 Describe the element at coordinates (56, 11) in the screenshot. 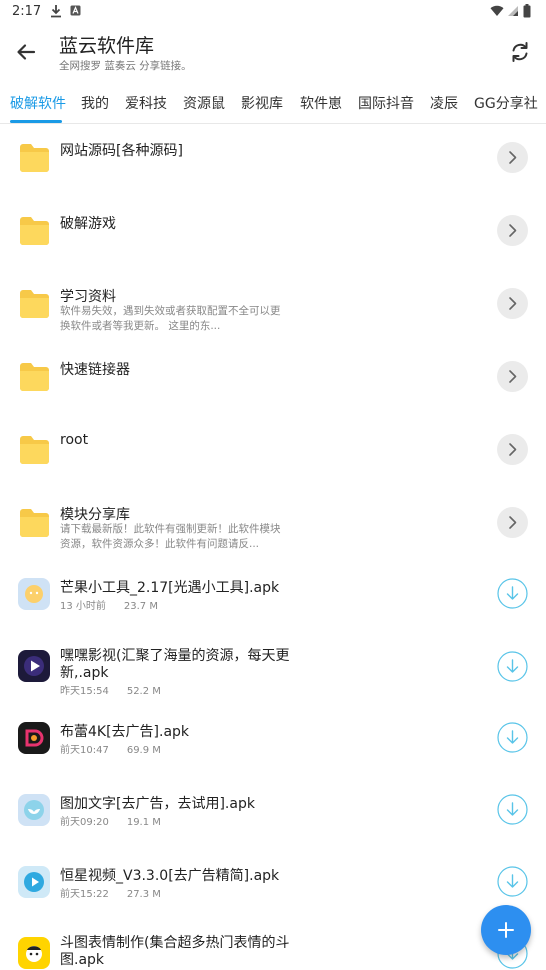

I see `download-icon` at that location.